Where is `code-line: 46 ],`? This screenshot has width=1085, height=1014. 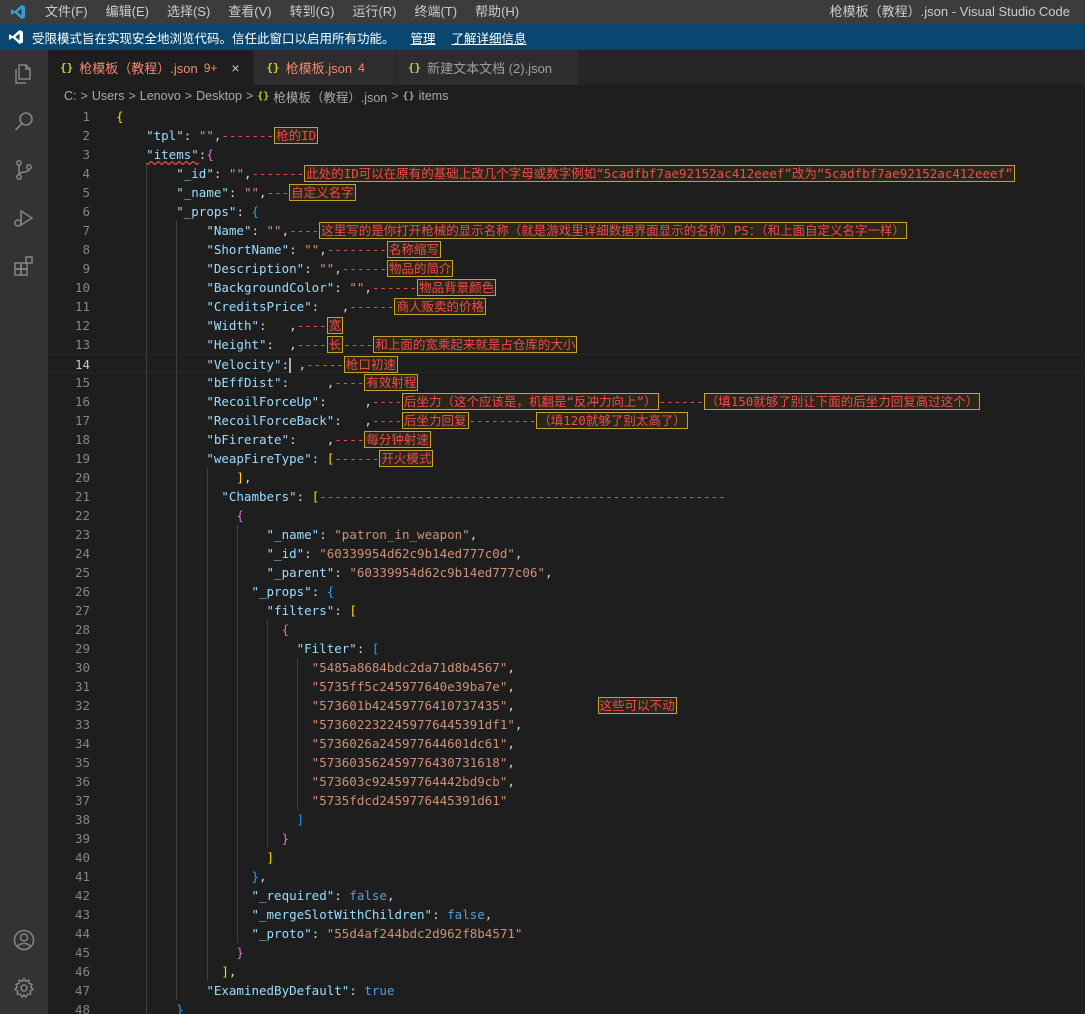 code-line: 46 ], is located at coordinates (566, 971).